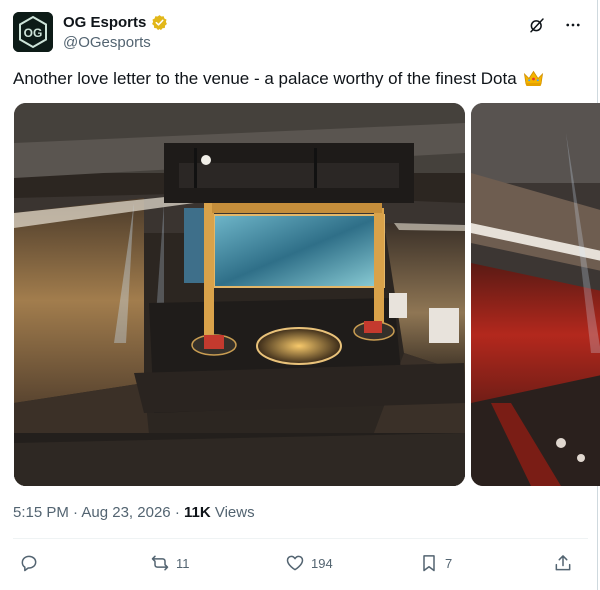 The height and width of the screenshot is (590, 600). I want to click on views-count: 11K, so click(197, 512).